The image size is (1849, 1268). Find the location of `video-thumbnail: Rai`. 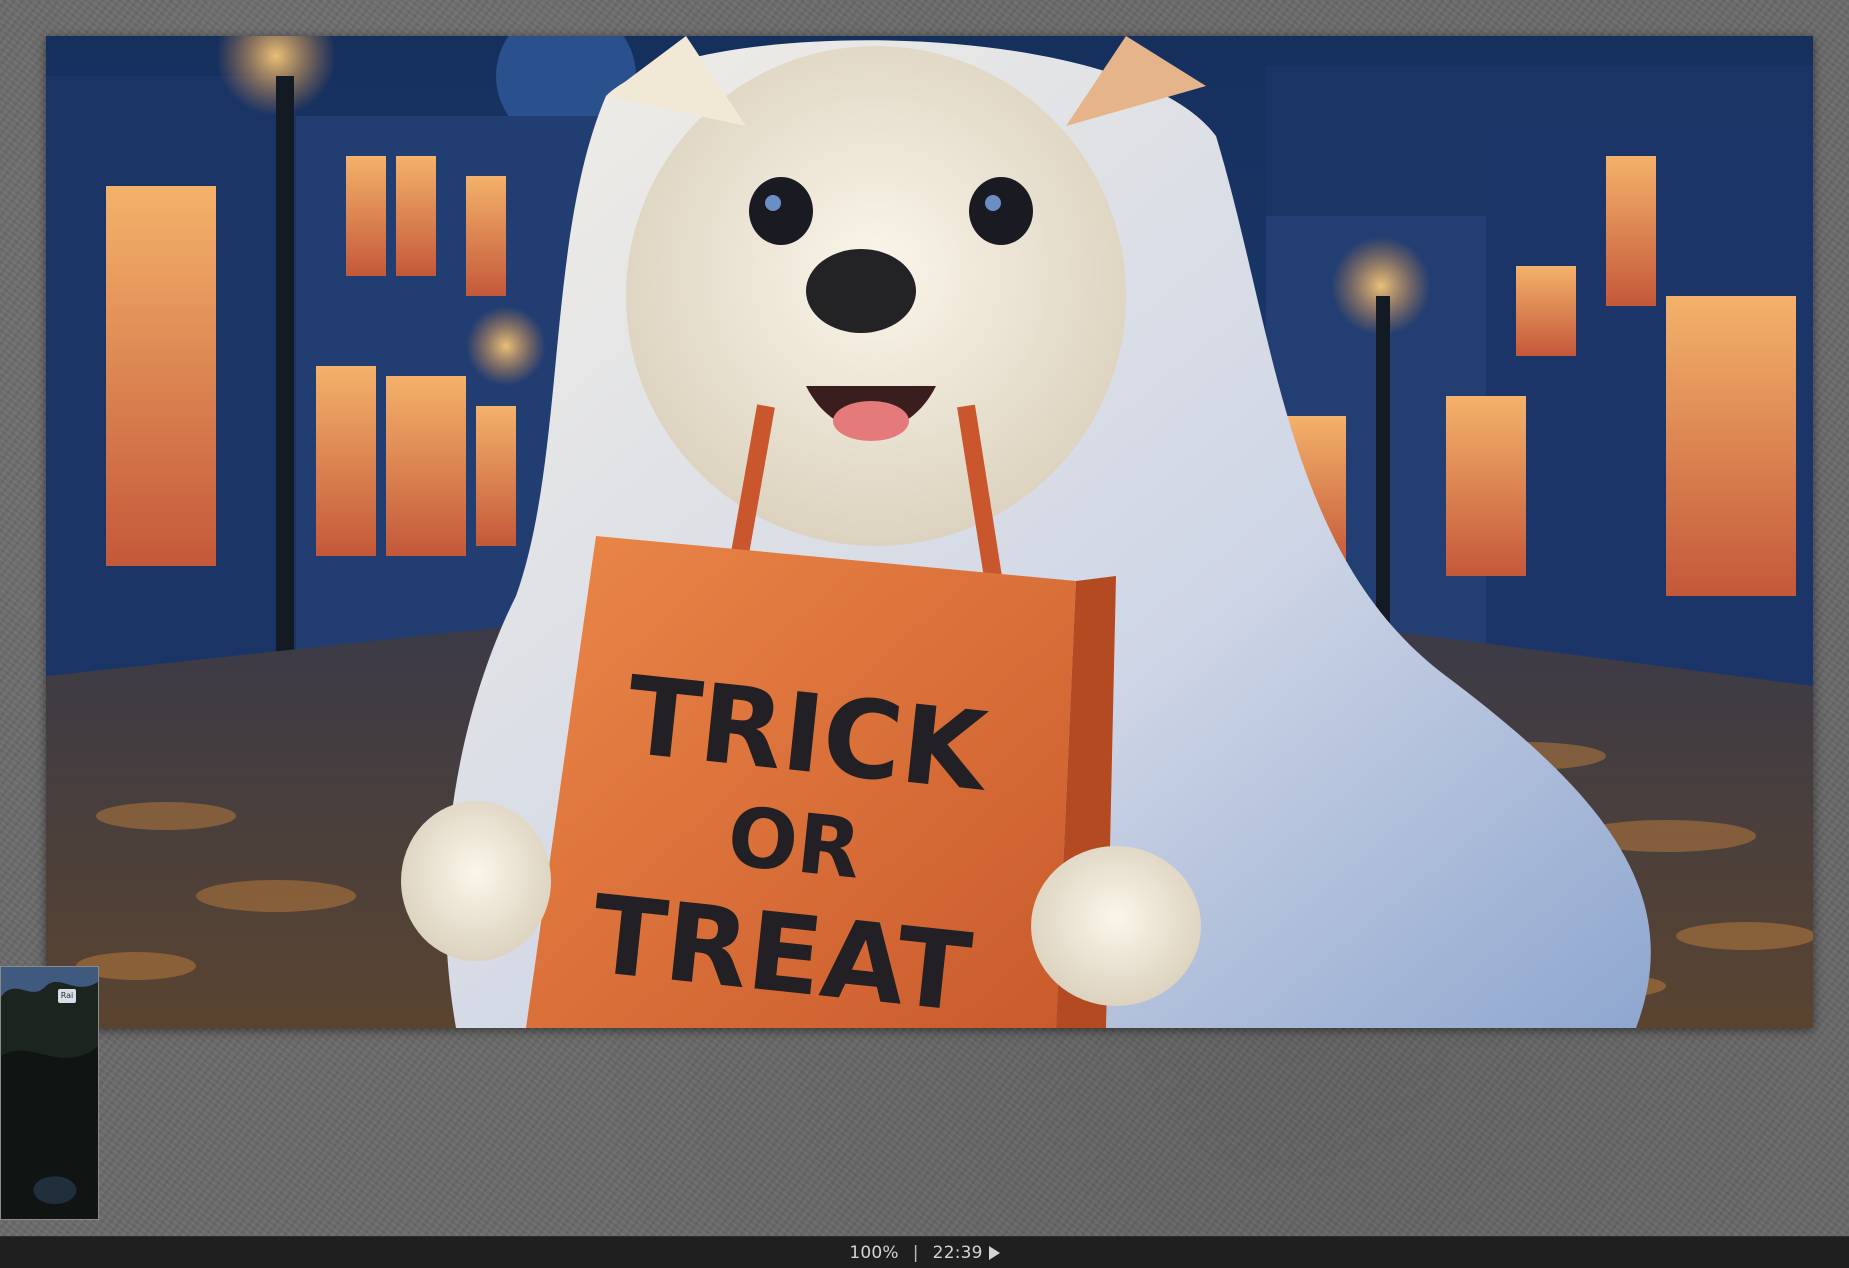

video-thumbnail: Rai is located at coordinates (49, 1093).